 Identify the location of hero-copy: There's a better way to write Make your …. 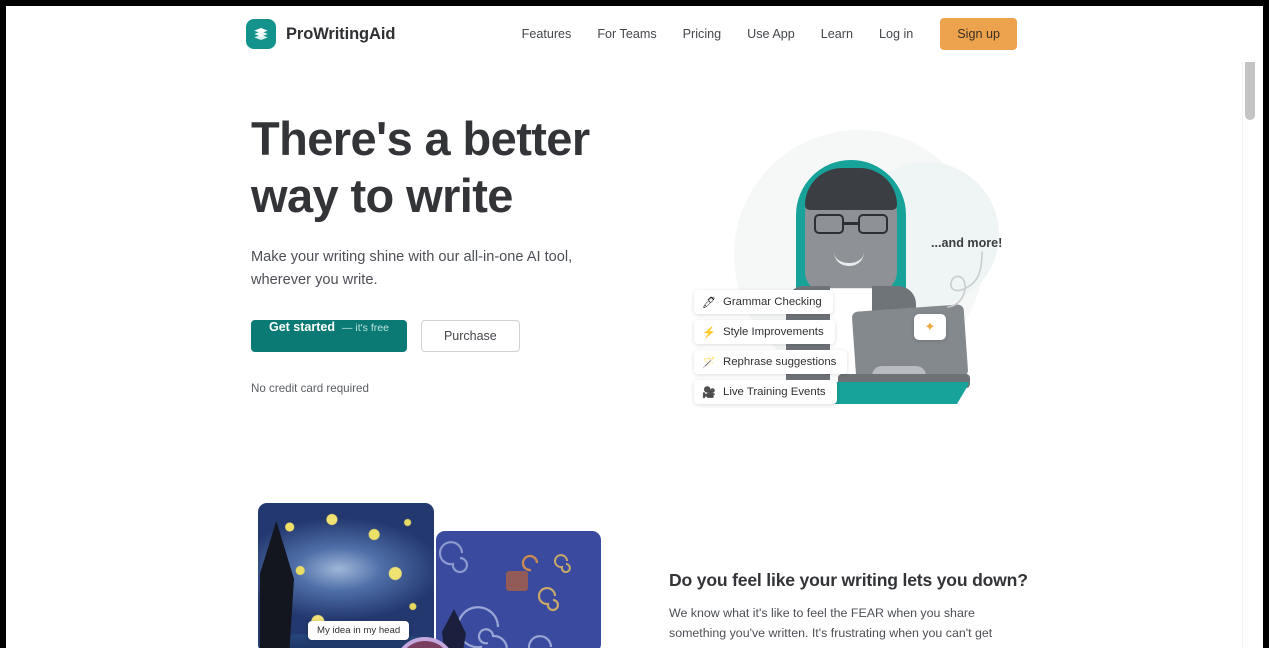
(441, 252).